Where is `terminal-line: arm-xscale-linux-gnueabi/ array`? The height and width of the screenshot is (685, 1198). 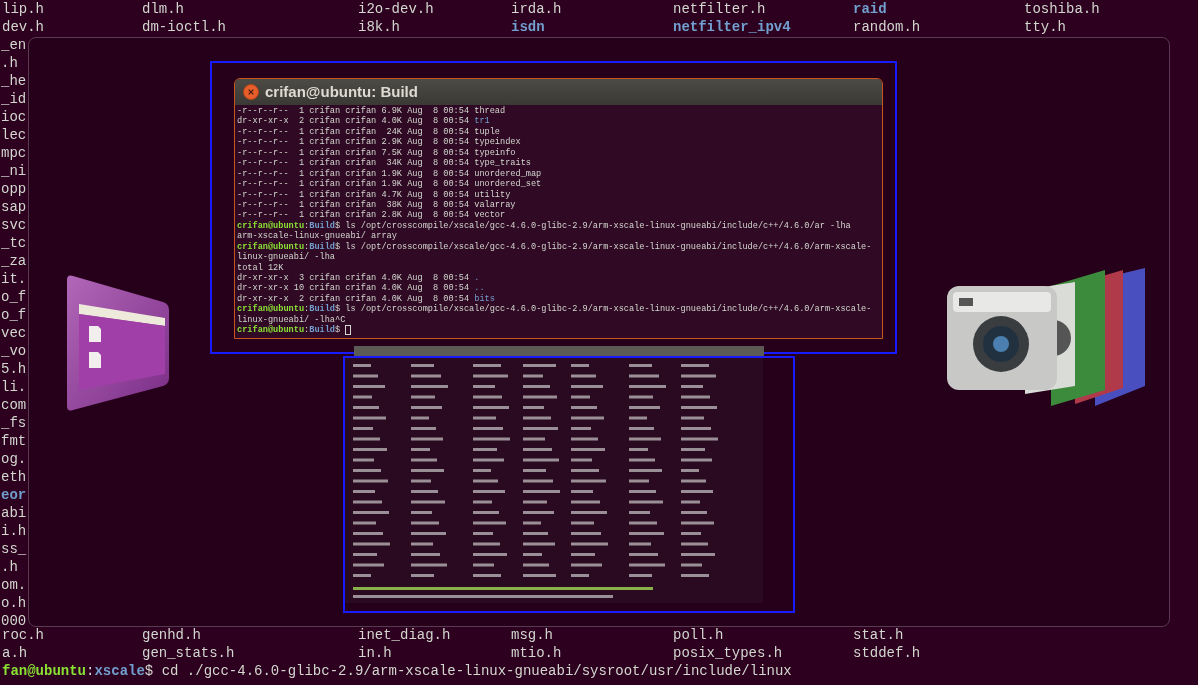
terminal-line: arm-xscale-linux-gnueabi/ array is located at coordinates (317, 236).